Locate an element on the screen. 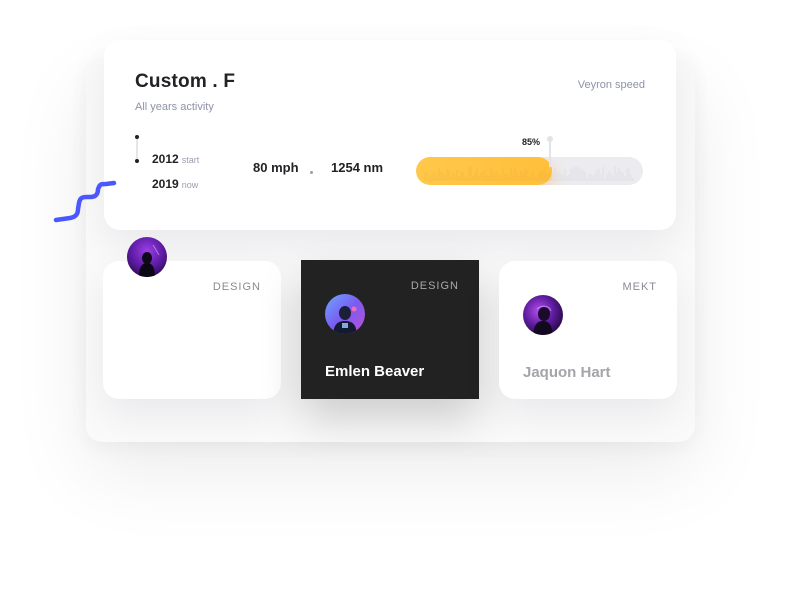  speed-value: 80 mph is located at coordinates (276, 167).